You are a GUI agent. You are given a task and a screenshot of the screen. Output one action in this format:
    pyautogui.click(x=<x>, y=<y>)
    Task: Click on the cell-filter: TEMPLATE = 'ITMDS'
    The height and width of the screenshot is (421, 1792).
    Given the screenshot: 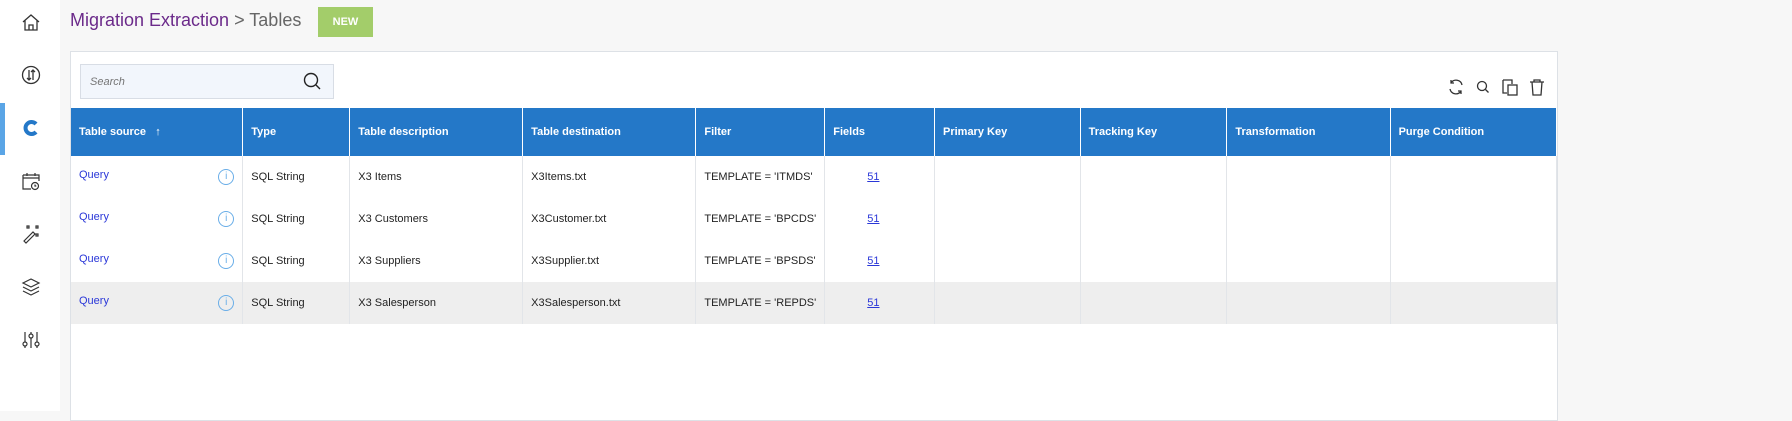 What is the action you would take?
    pyautogui.click(x=760, y=177)
    